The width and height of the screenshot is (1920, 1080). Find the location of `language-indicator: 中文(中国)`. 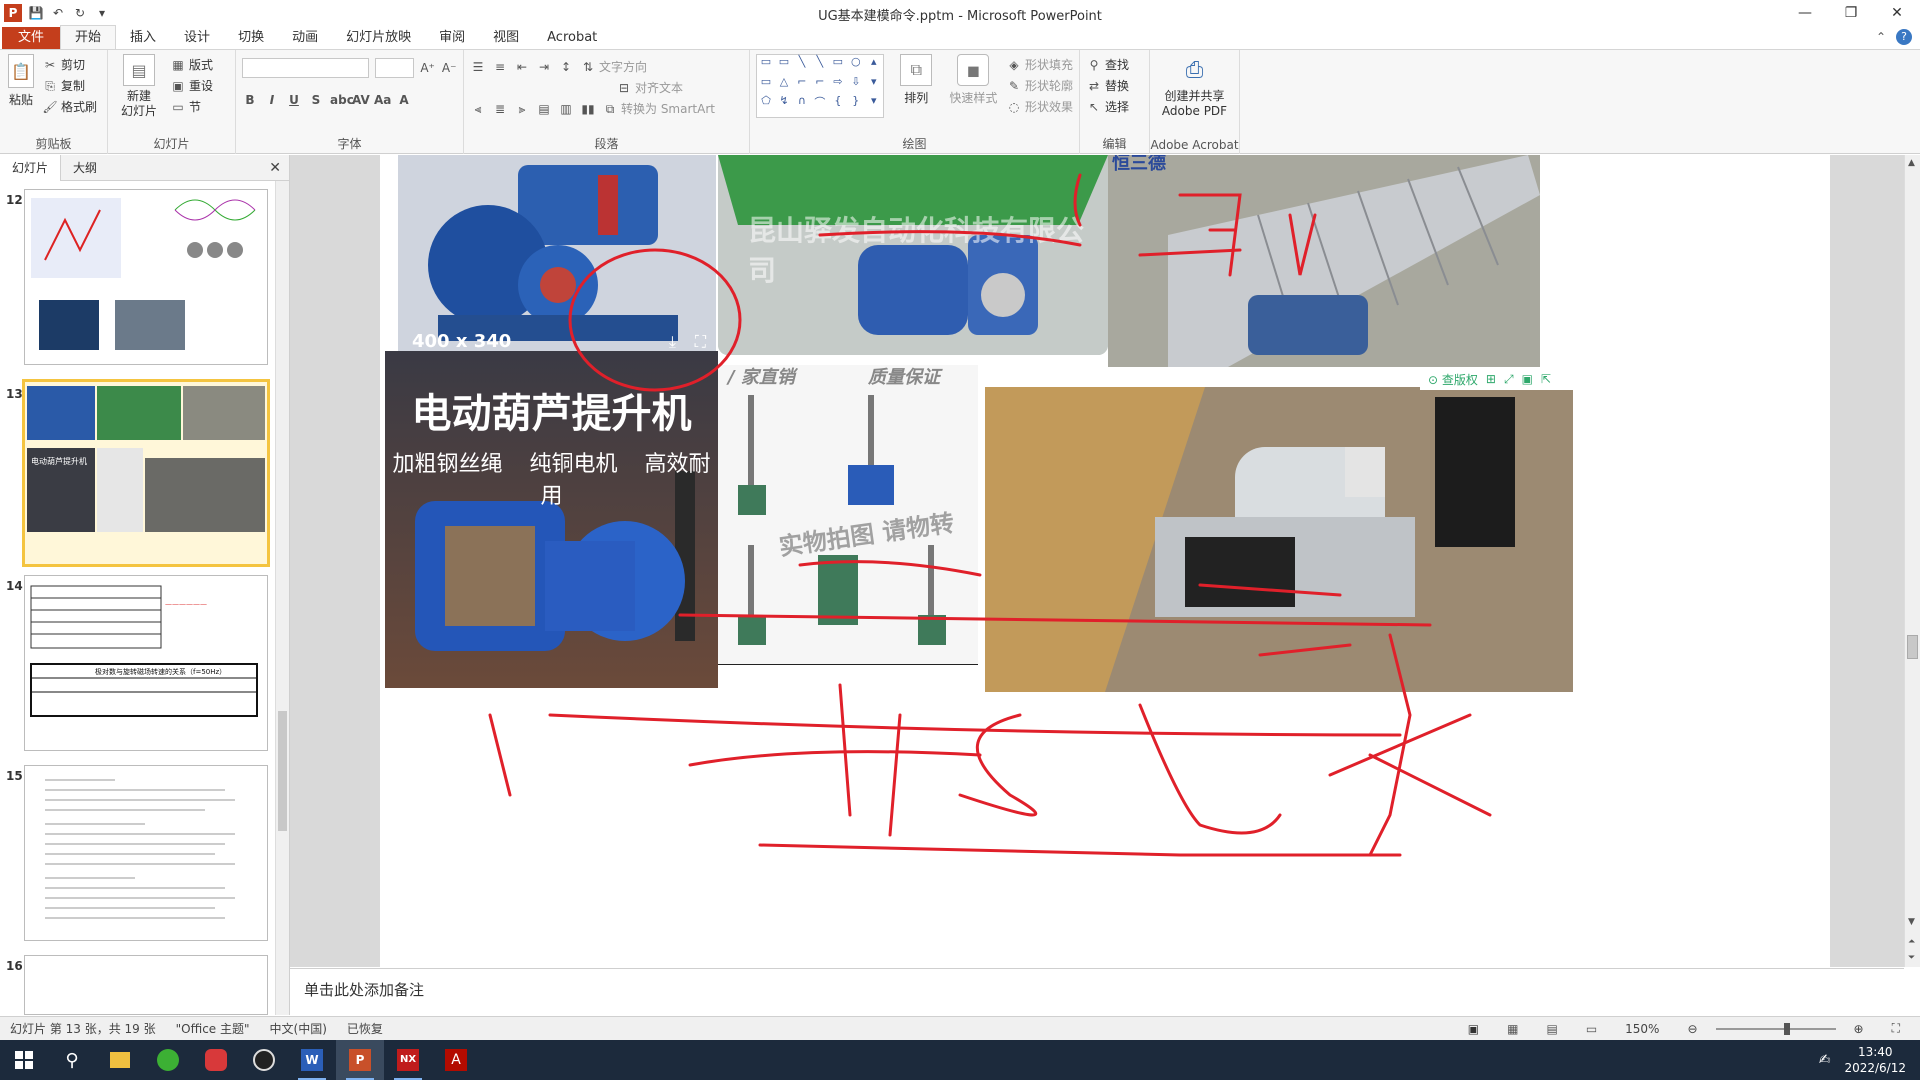

language-indicator: 中文(中国) is located at coordinates (298, 1028).